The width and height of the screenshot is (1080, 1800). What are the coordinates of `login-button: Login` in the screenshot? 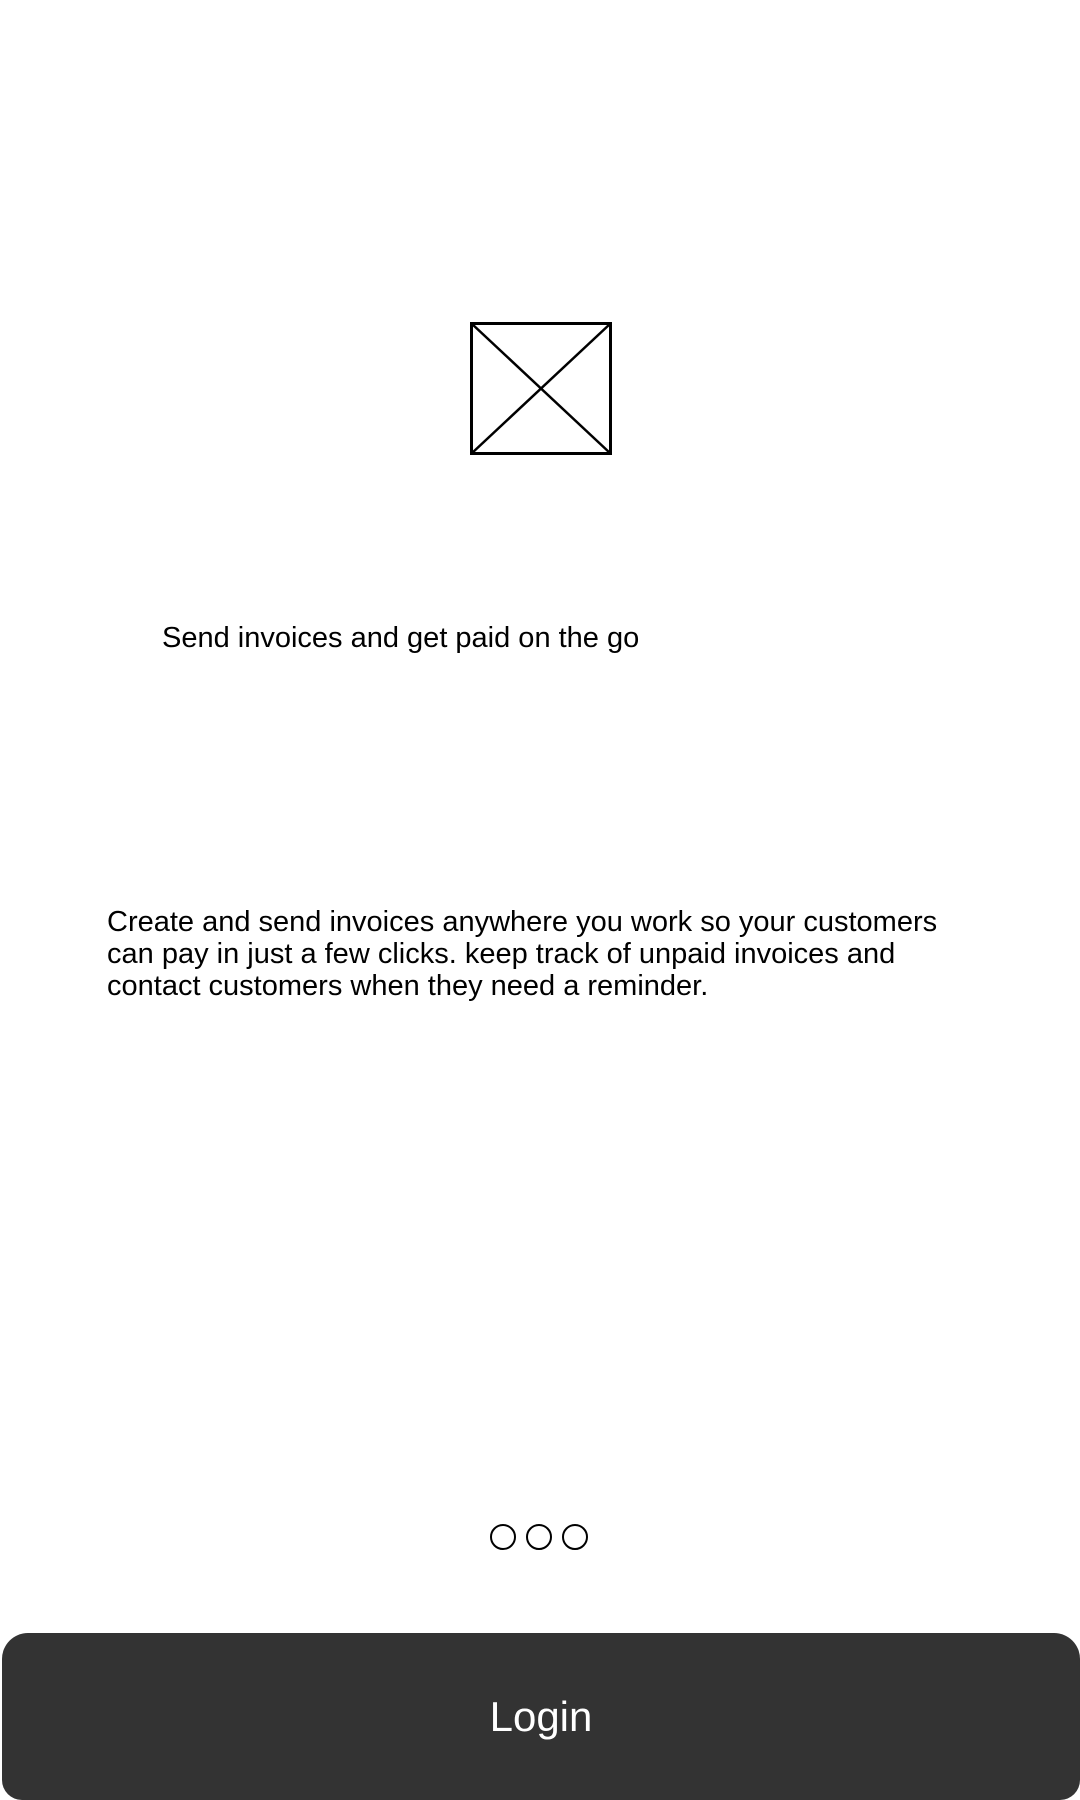 It's located at (541, 1716).